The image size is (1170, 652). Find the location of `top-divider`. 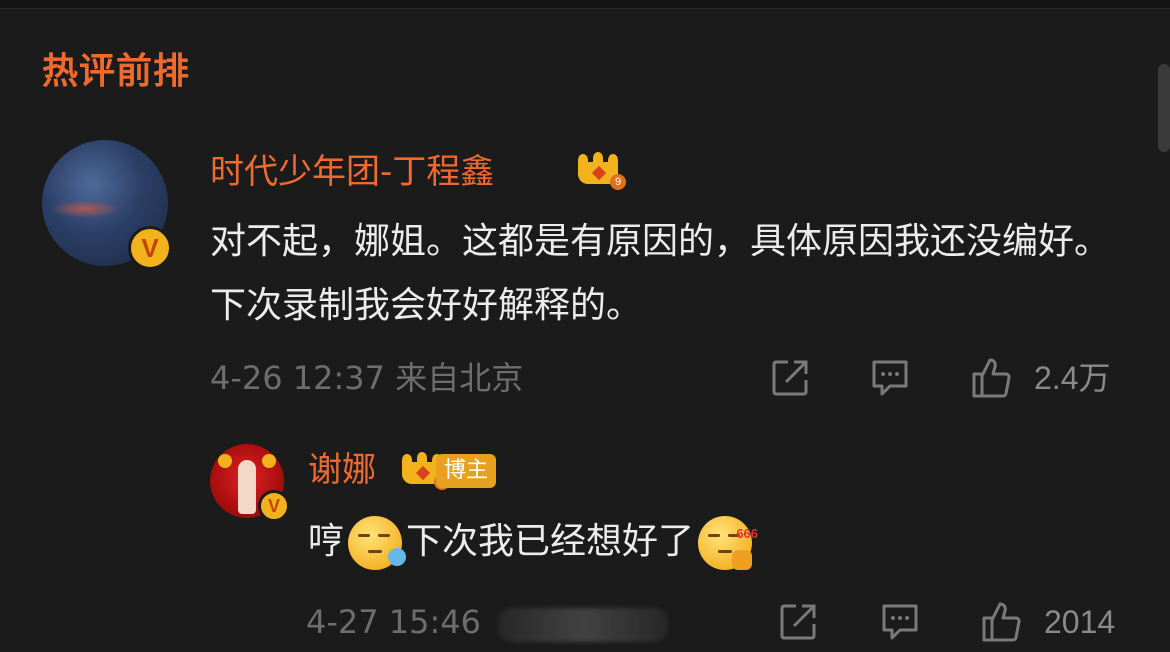

top-divider is located at coordinates (585, 4).